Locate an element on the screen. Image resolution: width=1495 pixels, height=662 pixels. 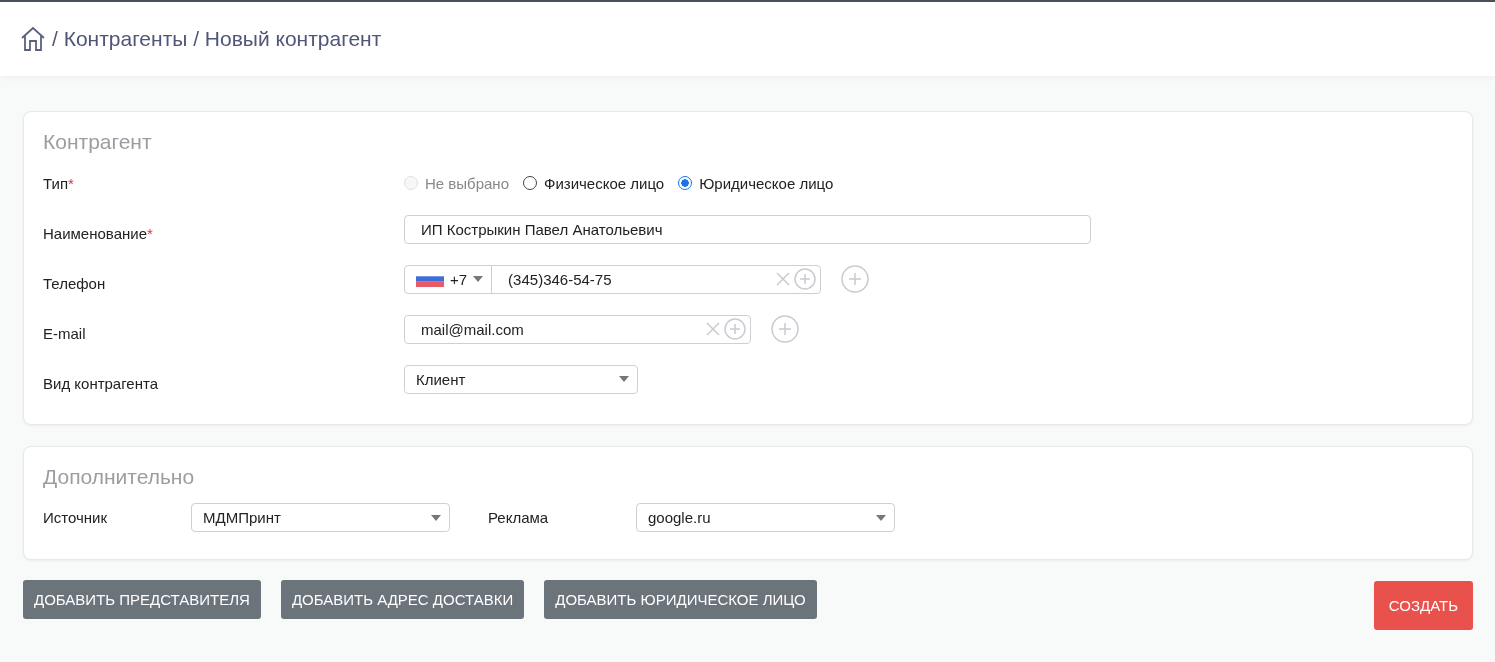
field-label: Вид контрагента is located at coordinates (101, 383).